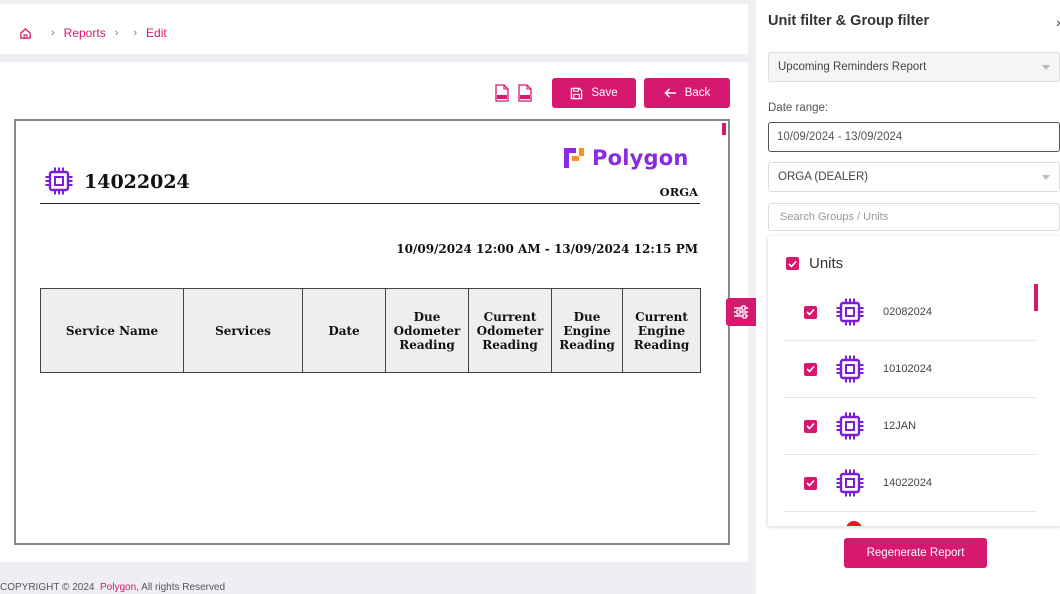 The image size is (1060, 594). I want to click on unit-name: 02082024, so click(907, 312).